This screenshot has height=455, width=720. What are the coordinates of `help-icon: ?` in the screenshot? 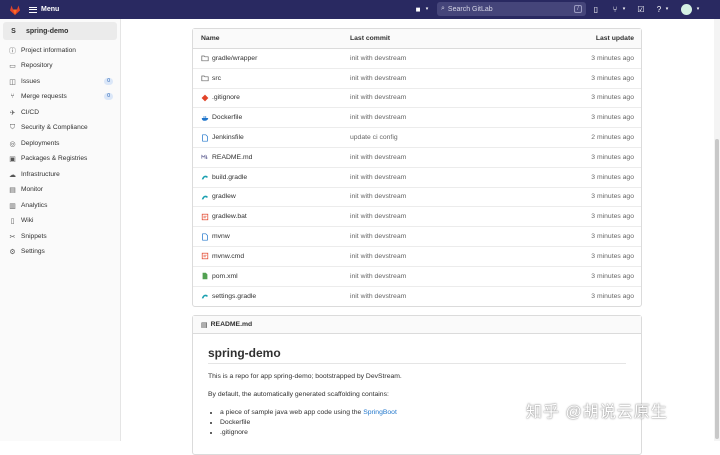 It's located at (659, 9).